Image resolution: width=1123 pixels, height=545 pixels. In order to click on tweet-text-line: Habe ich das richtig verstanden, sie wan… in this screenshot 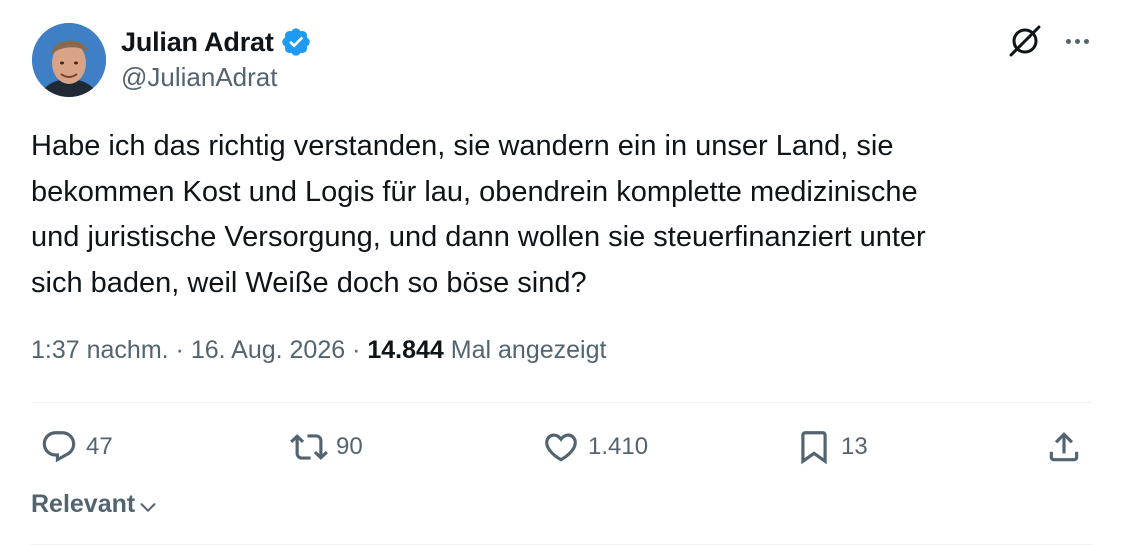, I will do `click(462, 146)`.